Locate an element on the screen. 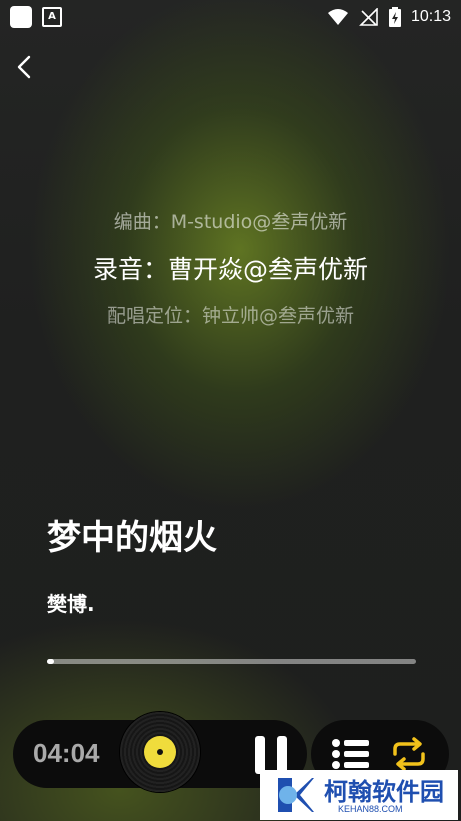 The image size is (461, 821). back-arrow-icon is located at coordinates (24, 67).